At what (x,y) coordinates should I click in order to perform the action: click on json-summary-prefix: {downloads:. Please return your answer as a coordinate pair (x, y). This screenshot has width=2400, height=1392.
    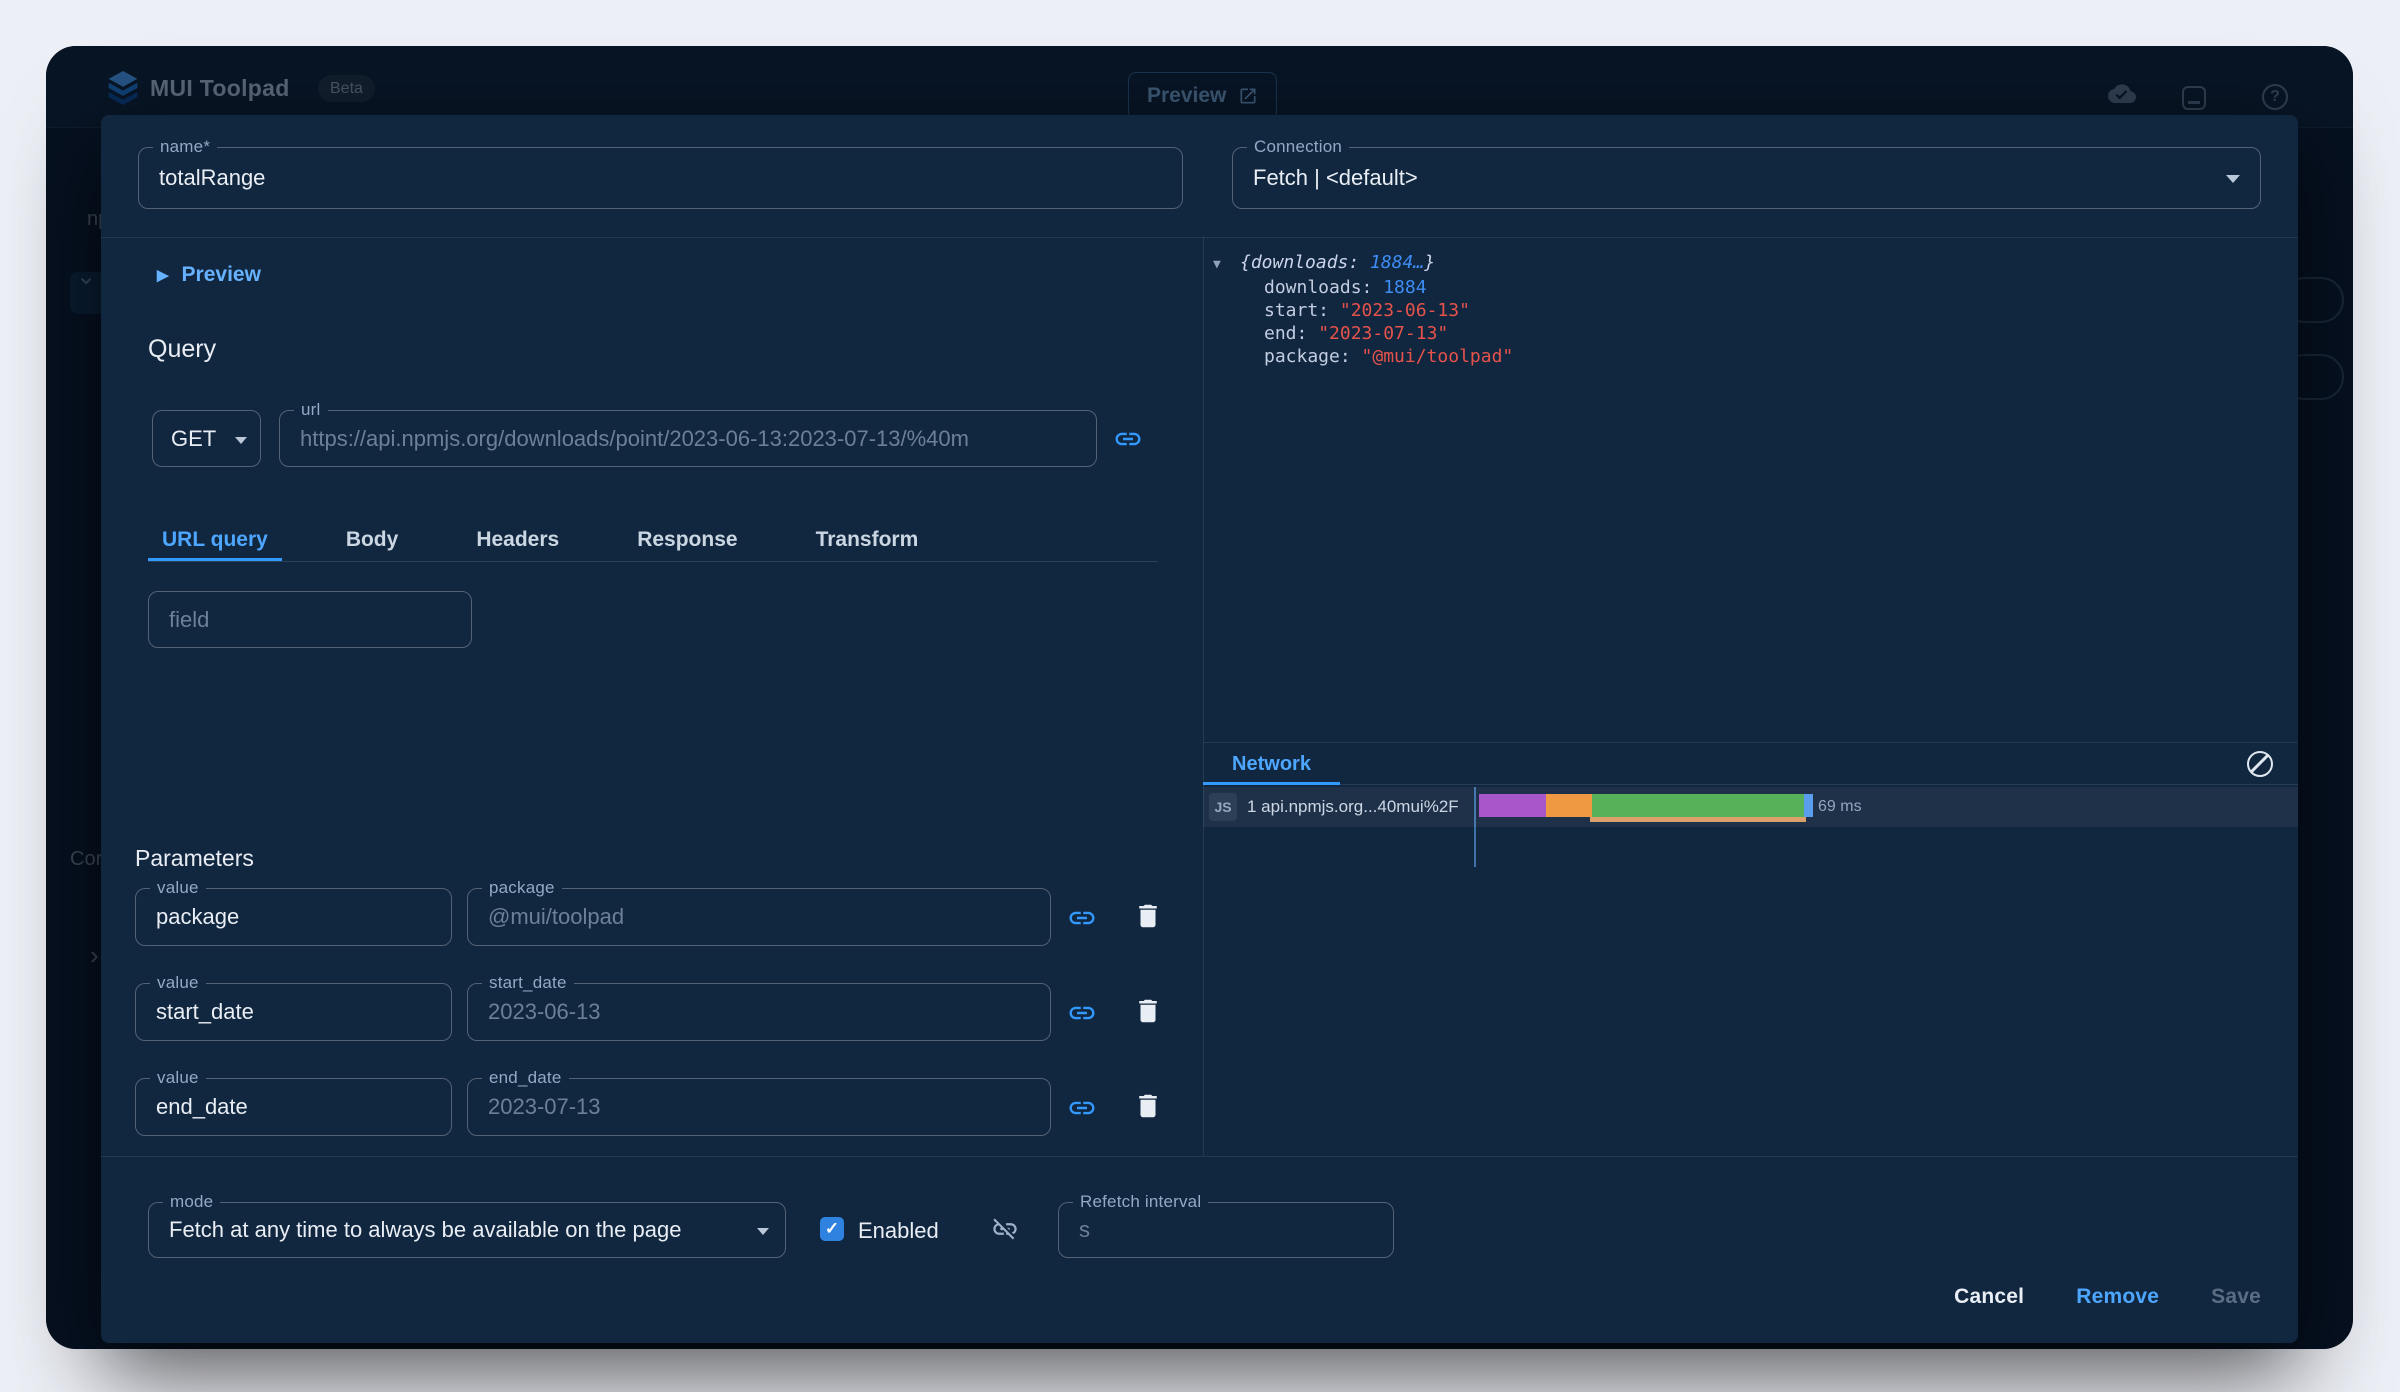
    Looking at the image, I should click on (1305, 262).